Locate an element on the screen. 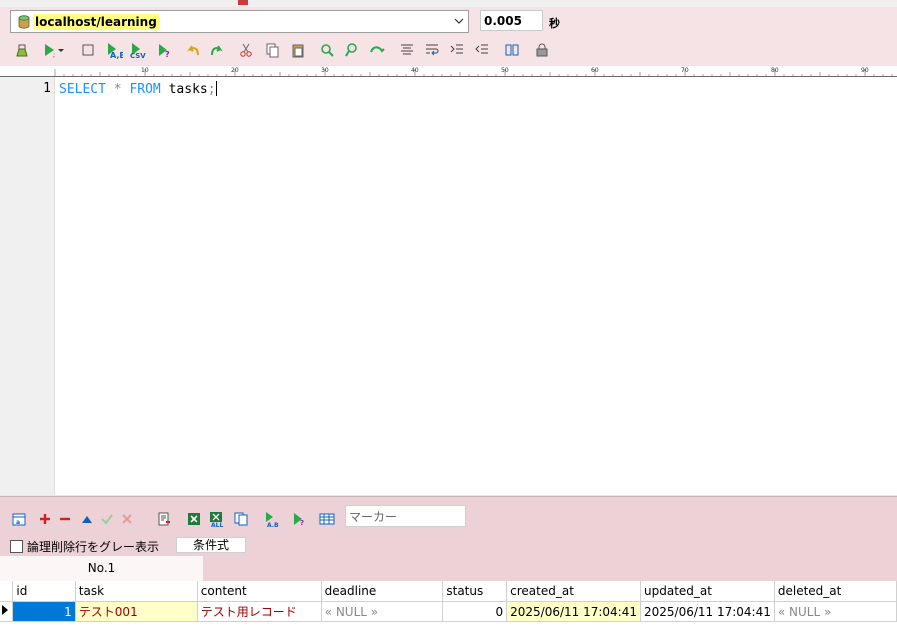 The width and height of the screenshot is (897, 628). cell-deleted-at: « NULL » is located at coordinates (835, 611).